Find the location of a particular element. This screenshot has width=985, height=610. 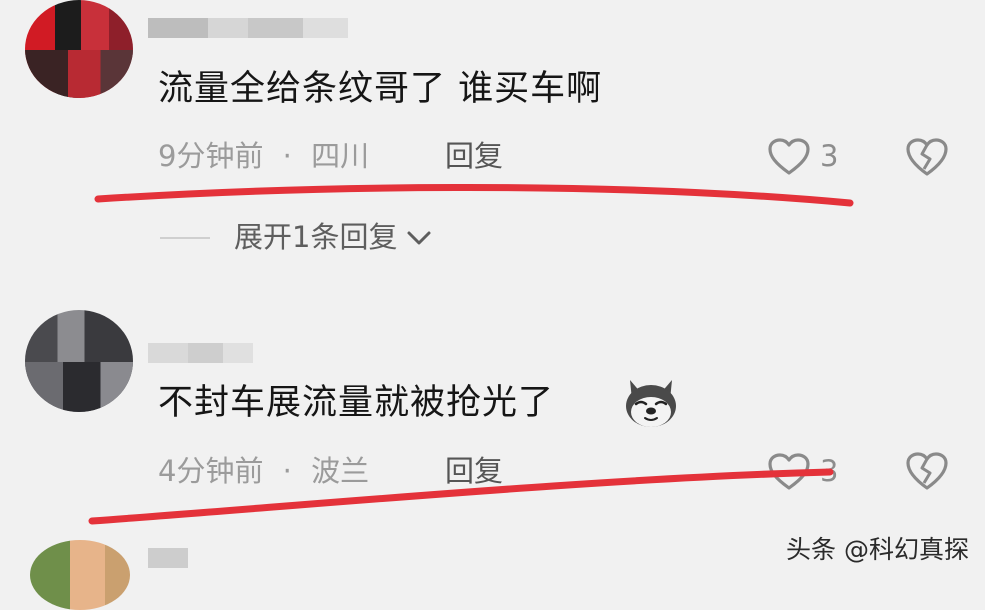

expand-replies-button: 展开1条回复 is located at coordinates (296, 237).